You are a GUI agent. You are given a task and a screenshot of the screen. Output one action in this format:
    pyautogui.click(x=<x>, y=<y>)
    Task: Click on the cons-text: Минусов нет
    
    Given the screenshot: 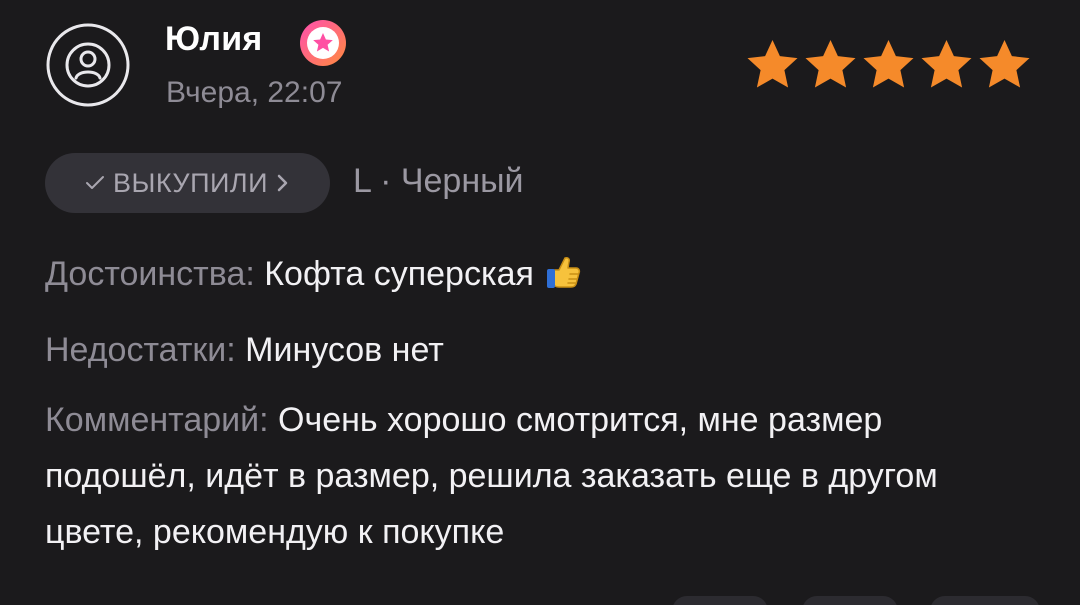 What is the action you would take?
    pyautogui.click(x=344, y=350)
    